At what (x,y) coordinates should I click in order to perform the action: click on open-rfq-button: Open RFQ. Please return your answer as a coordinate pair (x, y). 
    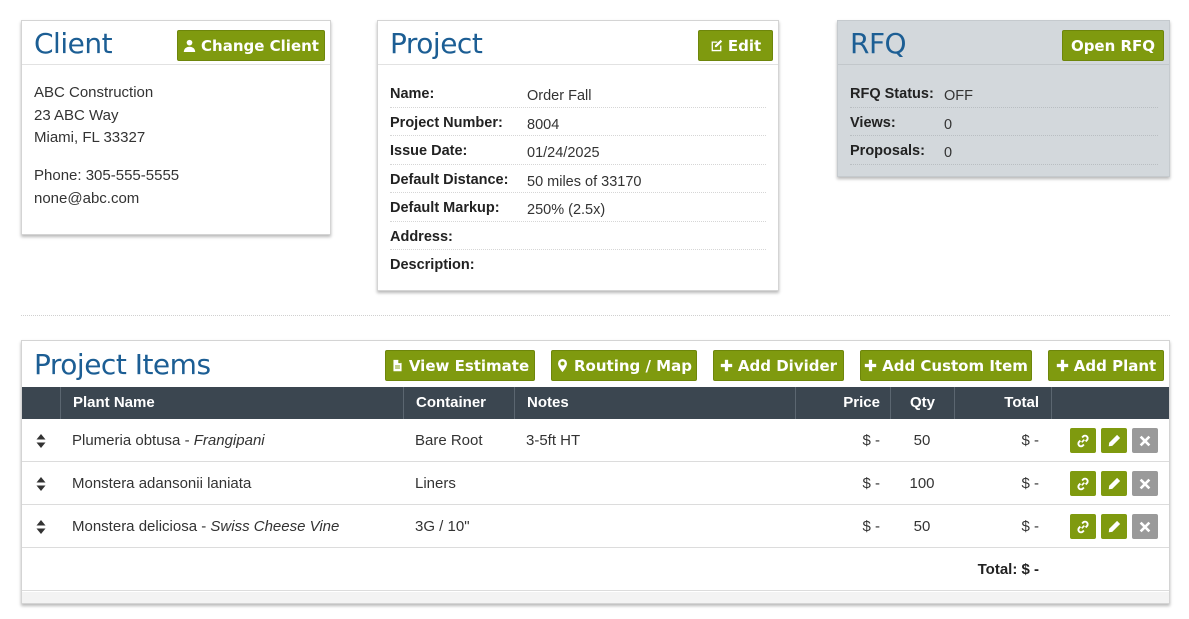
    Looking at the image, I should click on (1113, 45).